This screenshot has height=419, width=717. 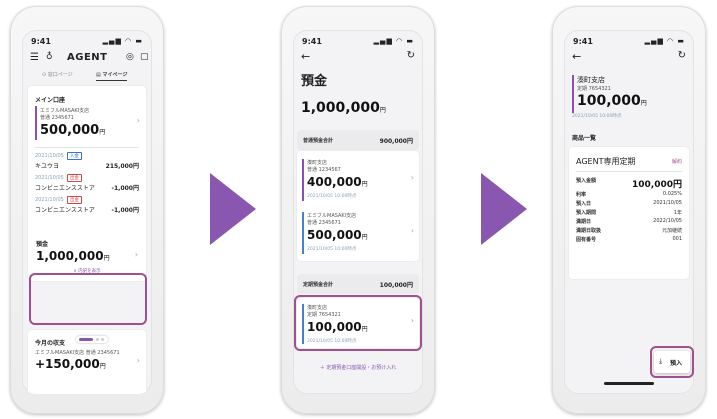 I want to click on detail-row-amount: 預入金額 100,000円, so click(x=629, y=184).